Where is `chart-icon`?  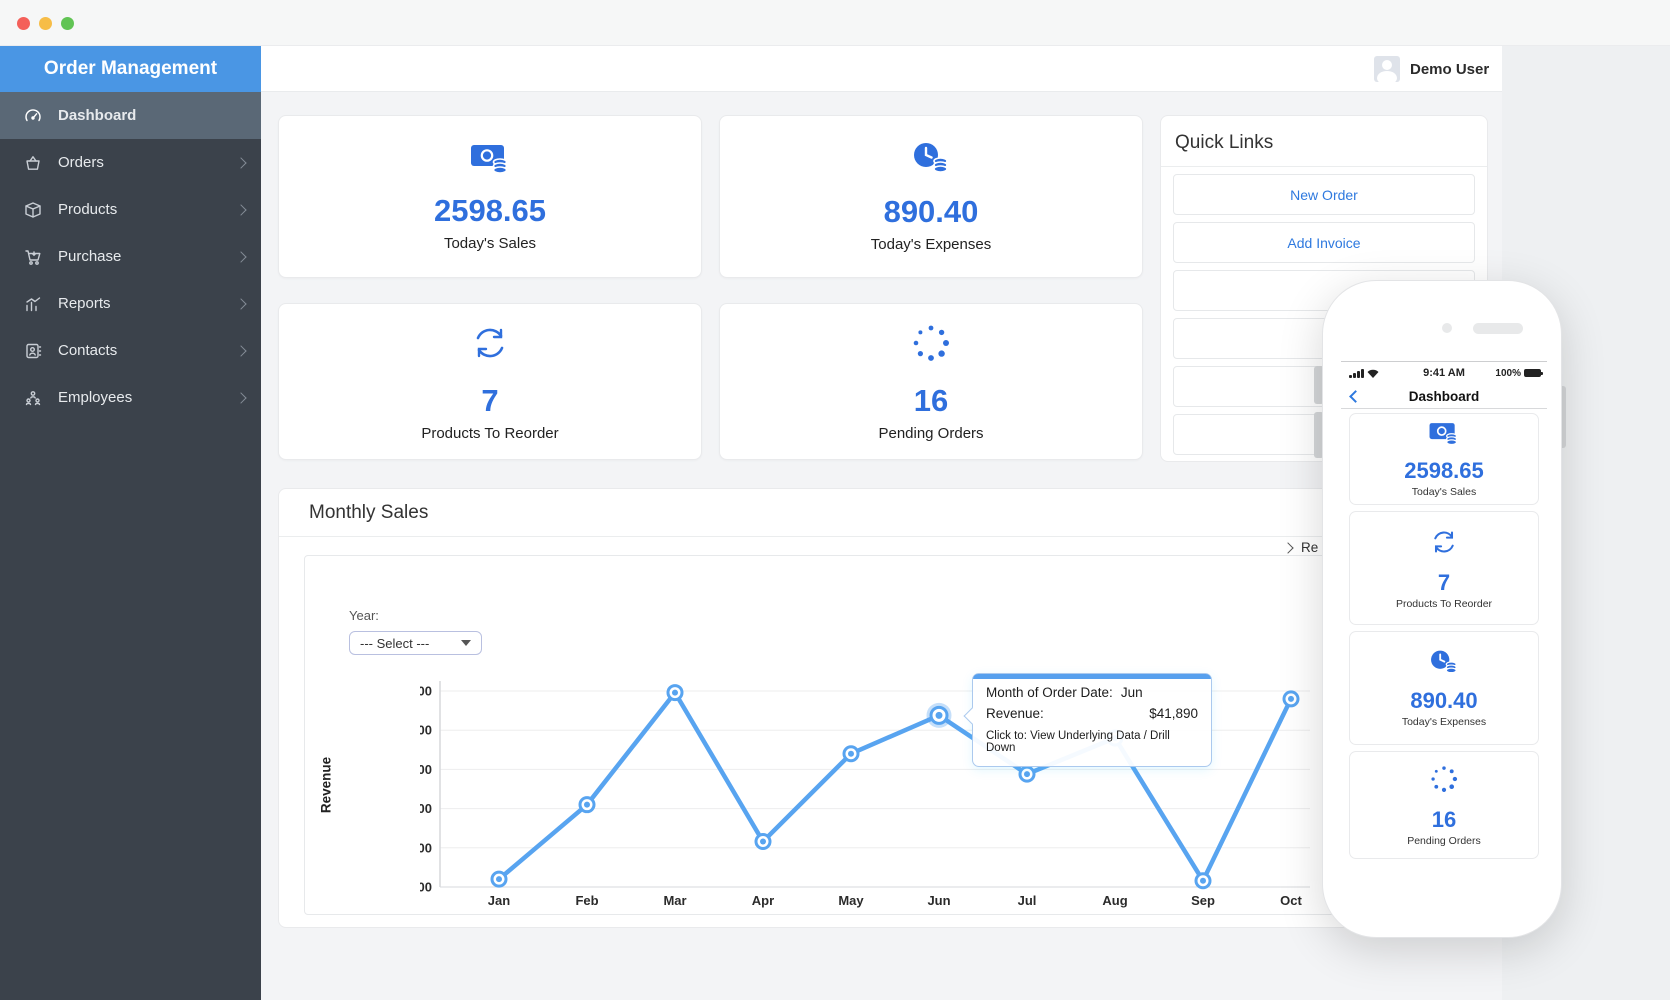 chart-icon is located at coordinates (33, 304).